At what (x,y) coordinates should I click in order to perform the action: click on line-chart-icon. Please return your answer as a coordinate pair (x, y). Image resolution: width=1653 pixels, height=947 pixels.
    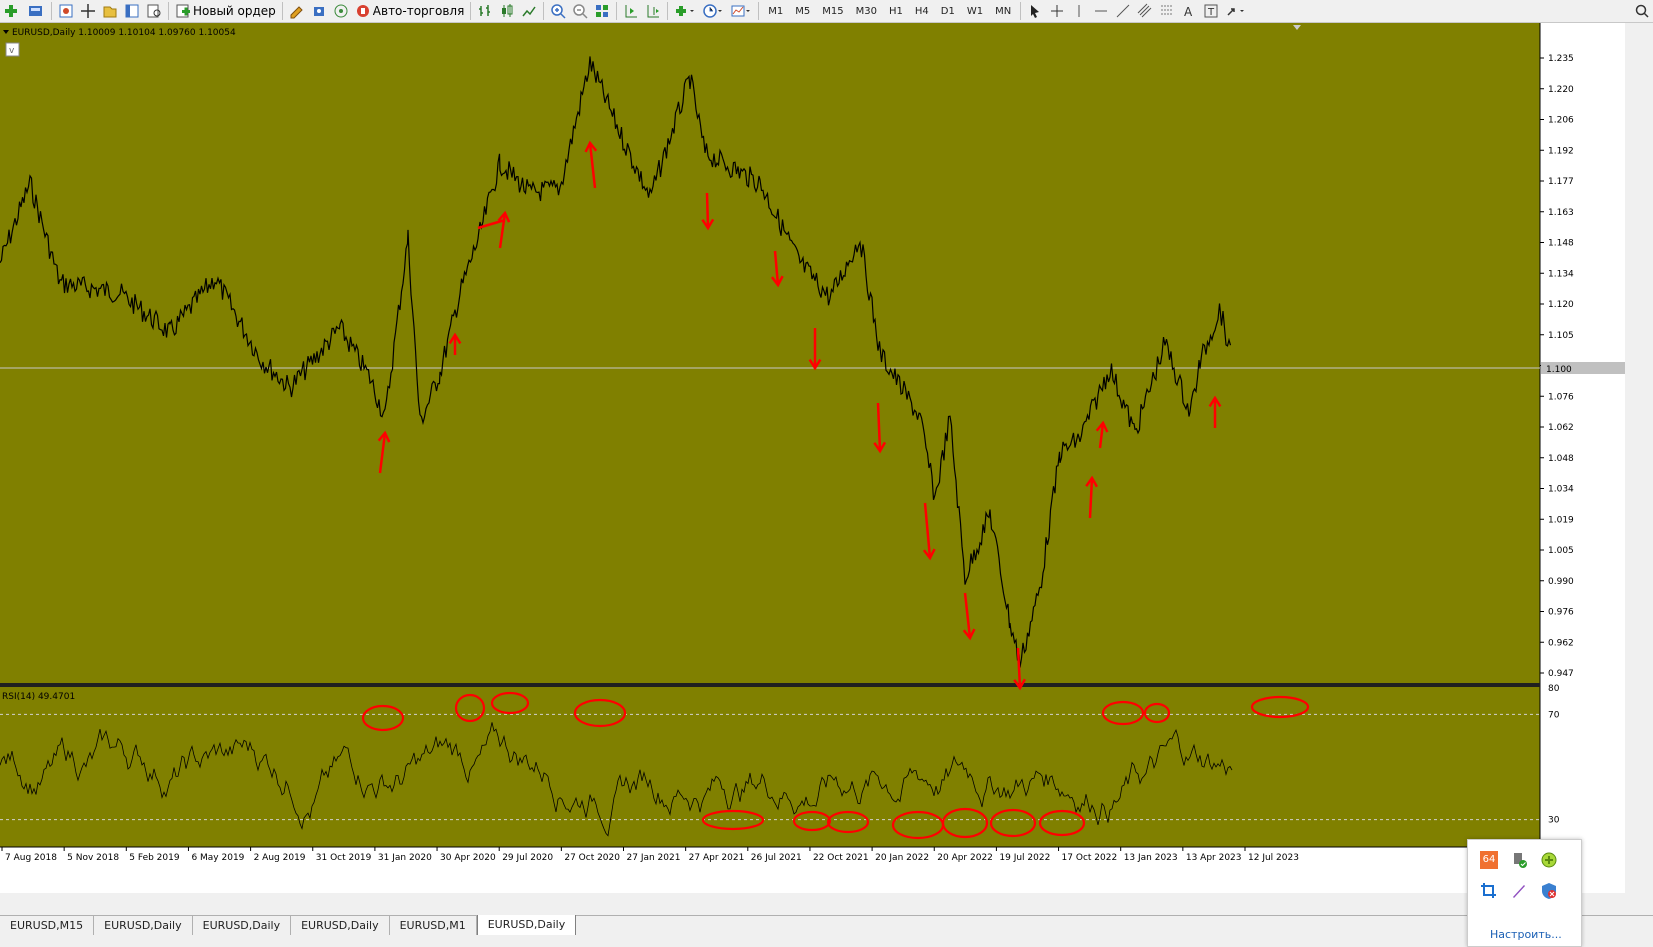
    Looking at the image, I should click on (529, 11).